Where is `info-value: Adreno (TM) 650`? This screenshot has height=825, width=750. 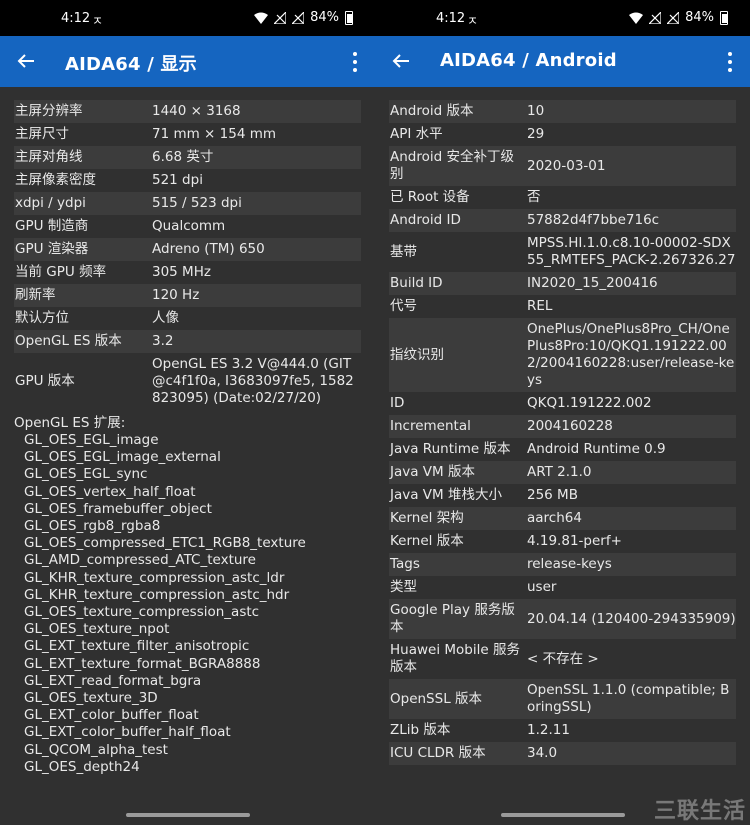
info-value: Adreno (TM) 650 is located at coordinates (208, 249).